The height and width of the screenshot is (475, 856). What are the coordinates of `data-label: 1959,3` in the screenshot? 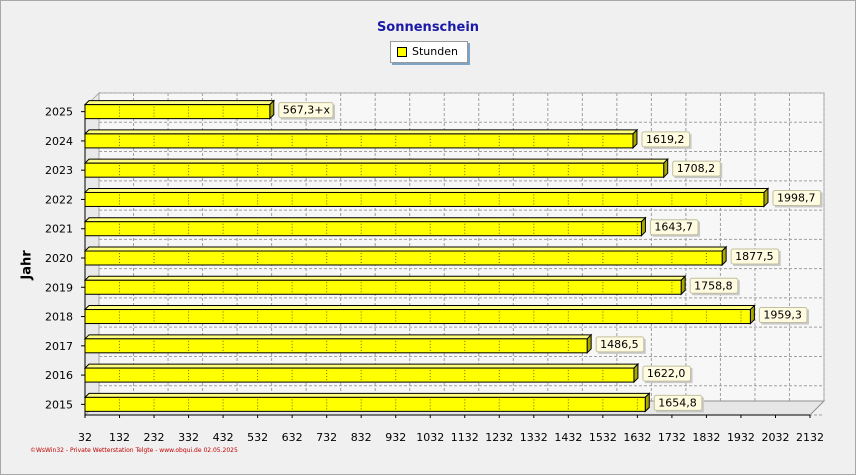 It's located at (782, 315).